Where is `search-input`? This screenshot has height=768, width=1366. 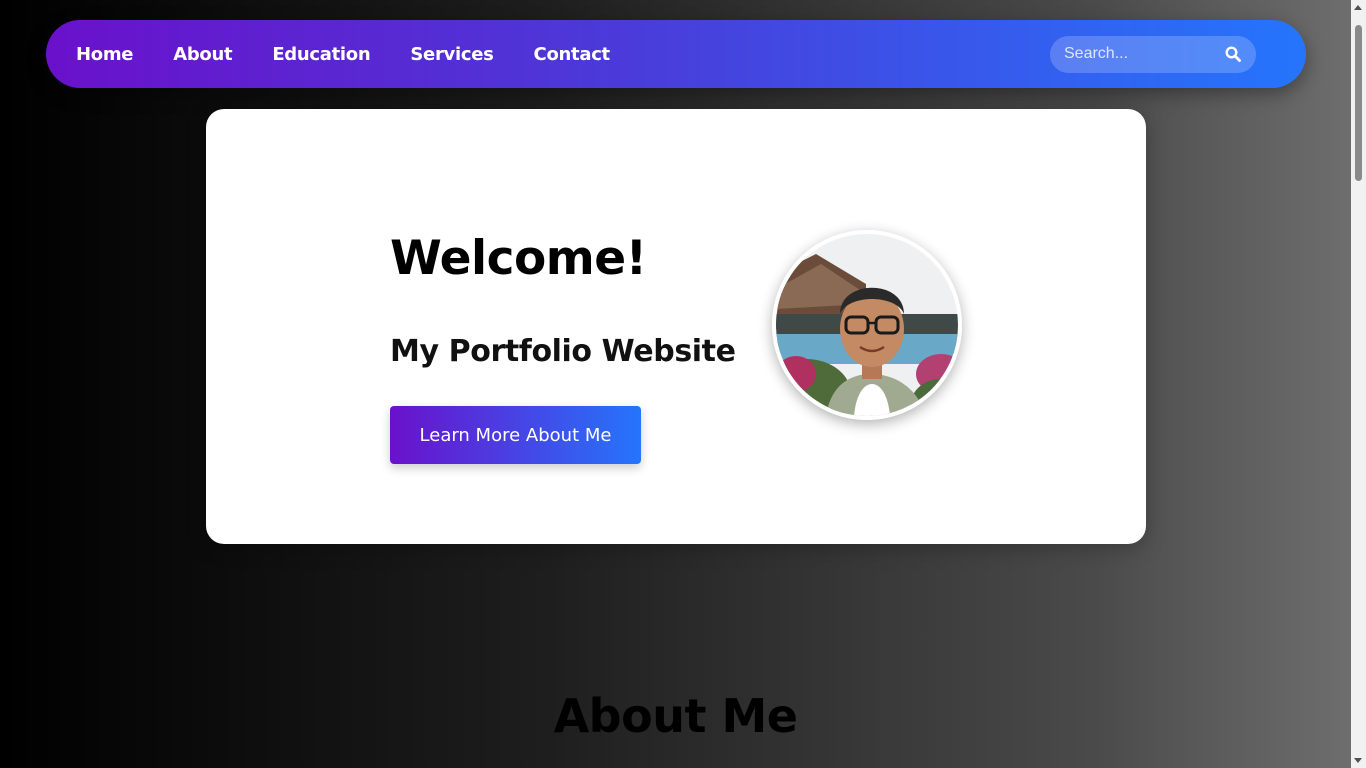 search-input is located at coordinates (1144, 54).